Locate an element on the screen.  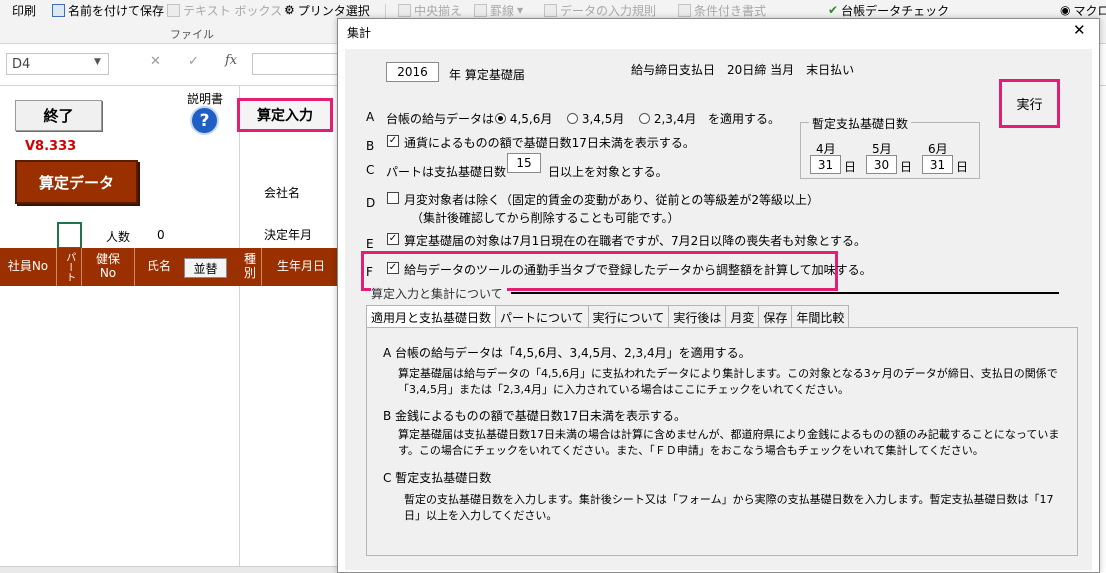
radio-234: 2,3,4月 is located at coordinates (667, 118).